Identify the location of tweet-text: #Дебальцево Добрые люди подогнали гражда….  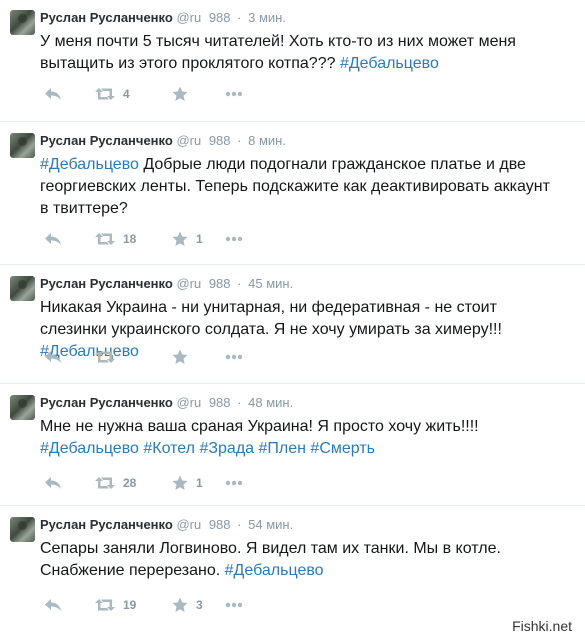
(300, 187).